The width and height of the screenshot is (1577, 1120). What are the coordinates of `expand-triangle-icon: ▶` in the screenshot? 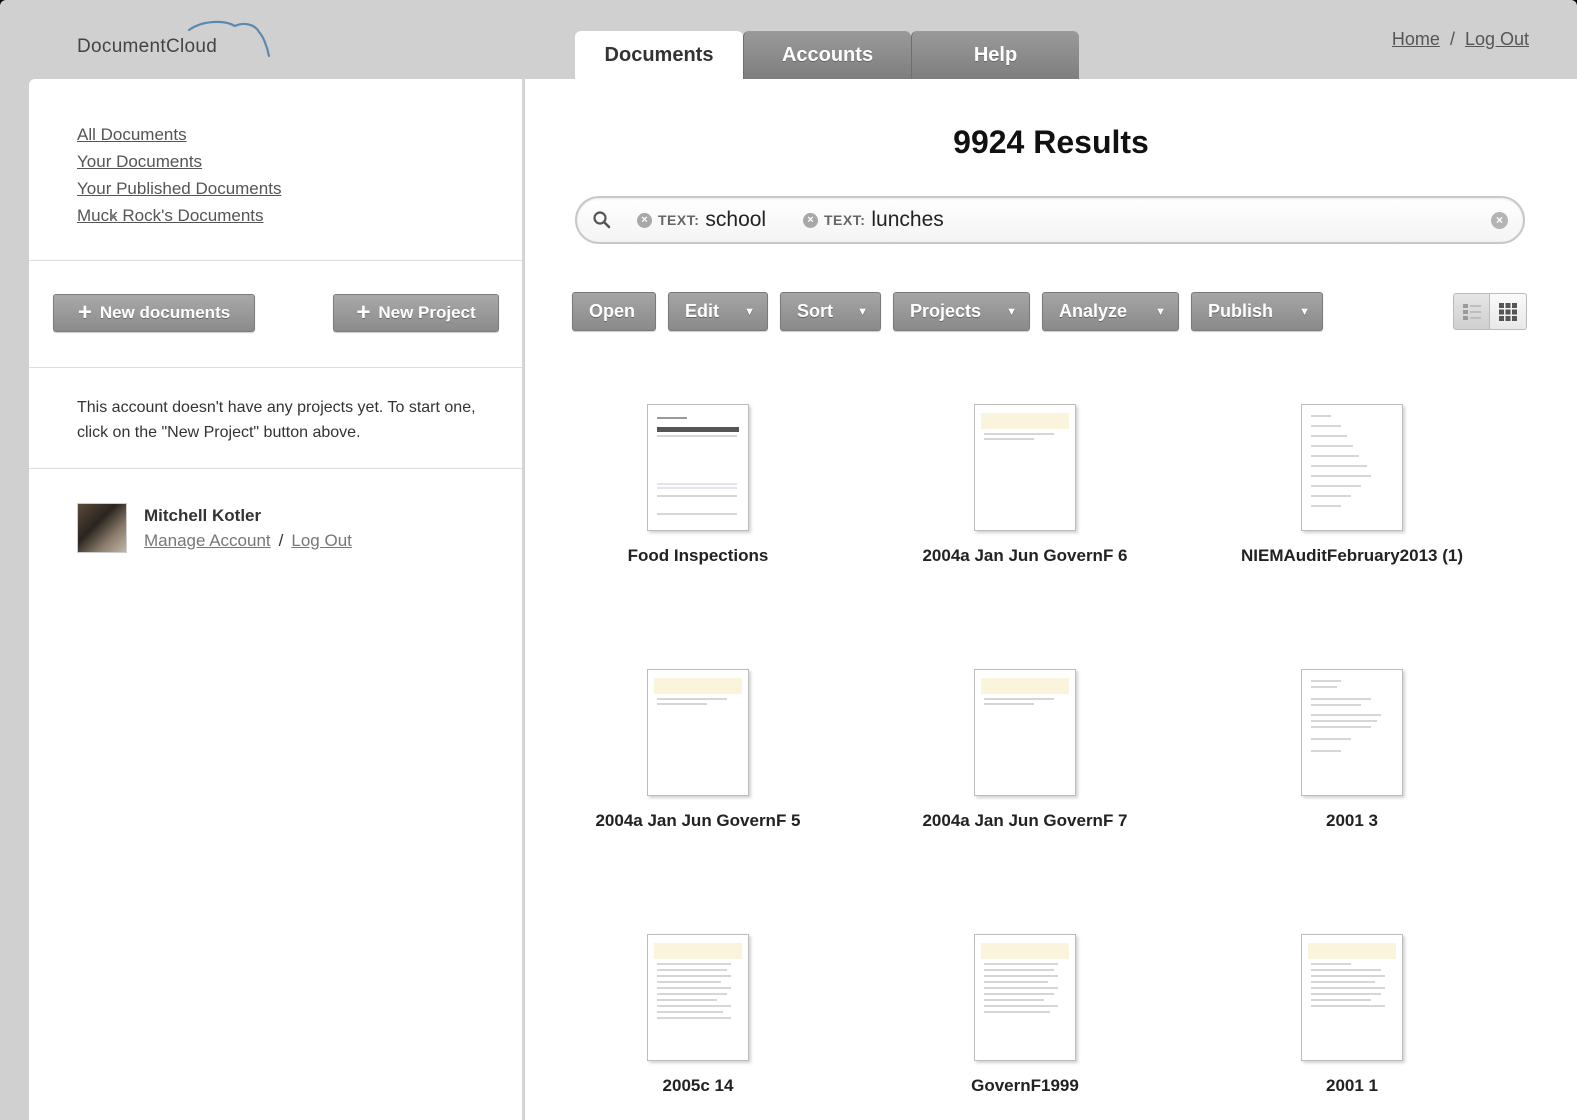 It's located at (113, 216).